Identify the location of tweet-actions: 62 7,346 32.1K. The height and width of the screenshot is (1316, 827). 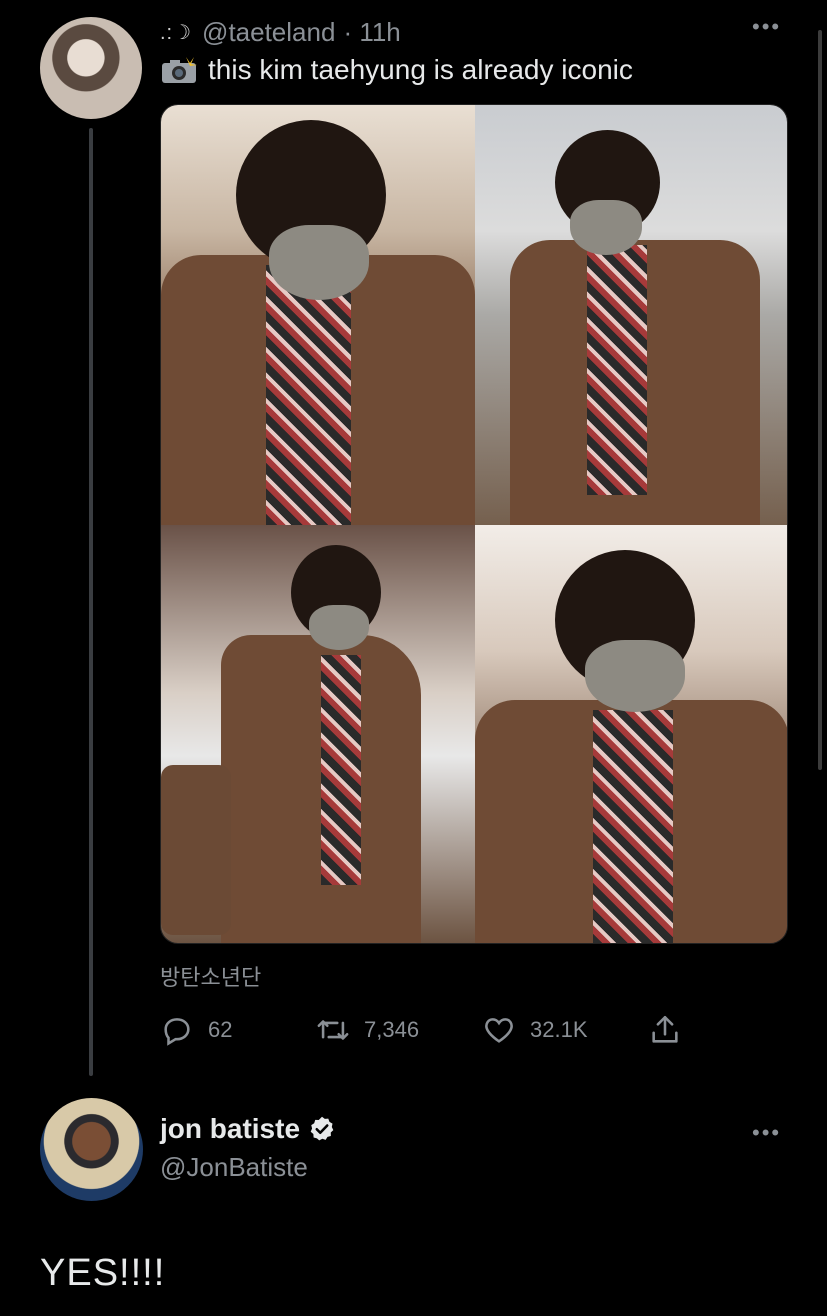
(420, 1030).